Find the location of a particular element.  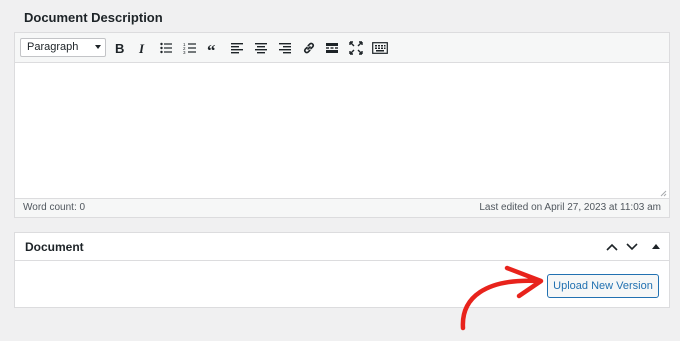

read-more-icon is located at coordinates (332, 48).